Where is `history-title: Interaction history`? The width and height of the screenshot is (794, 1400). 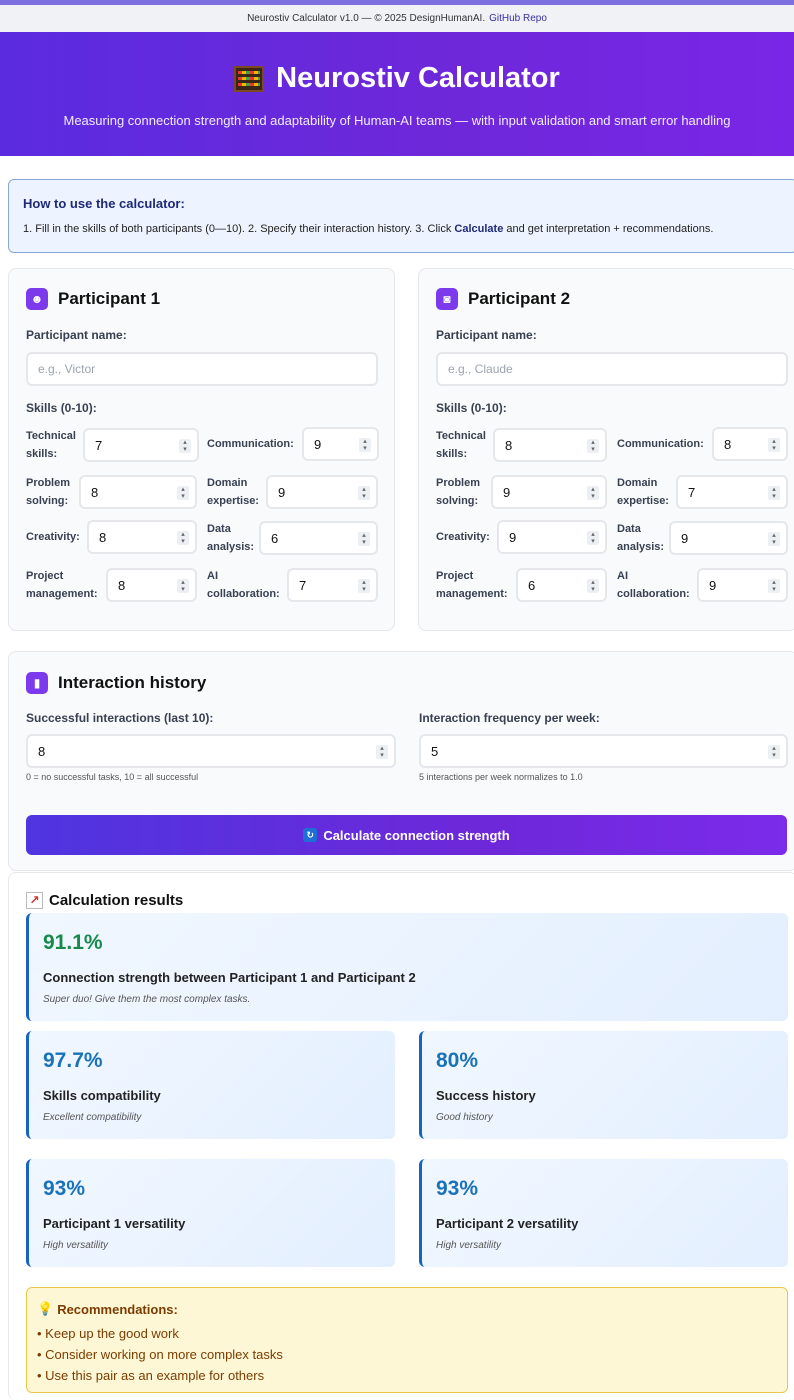
history-title: Interaction history is located at coordinates (132, 682).